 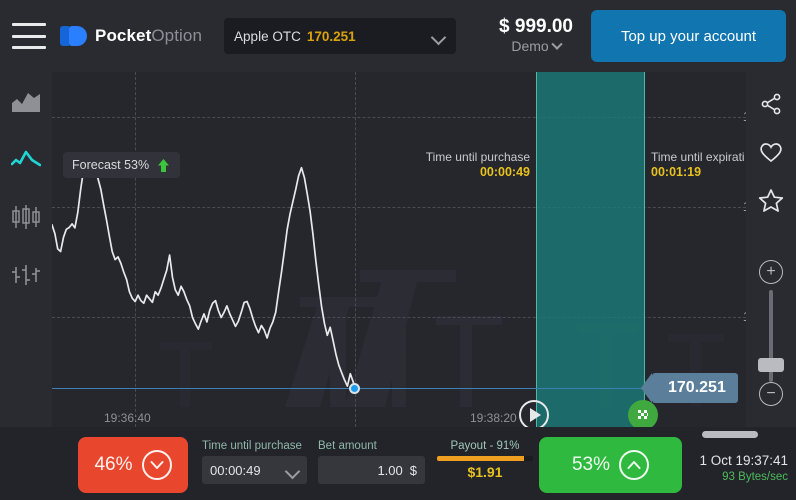 What do you see at coordinates (252, 446) in the screenshot?
I see `expiry-time-label: Time until purchase` at bounding box center [252, 446].